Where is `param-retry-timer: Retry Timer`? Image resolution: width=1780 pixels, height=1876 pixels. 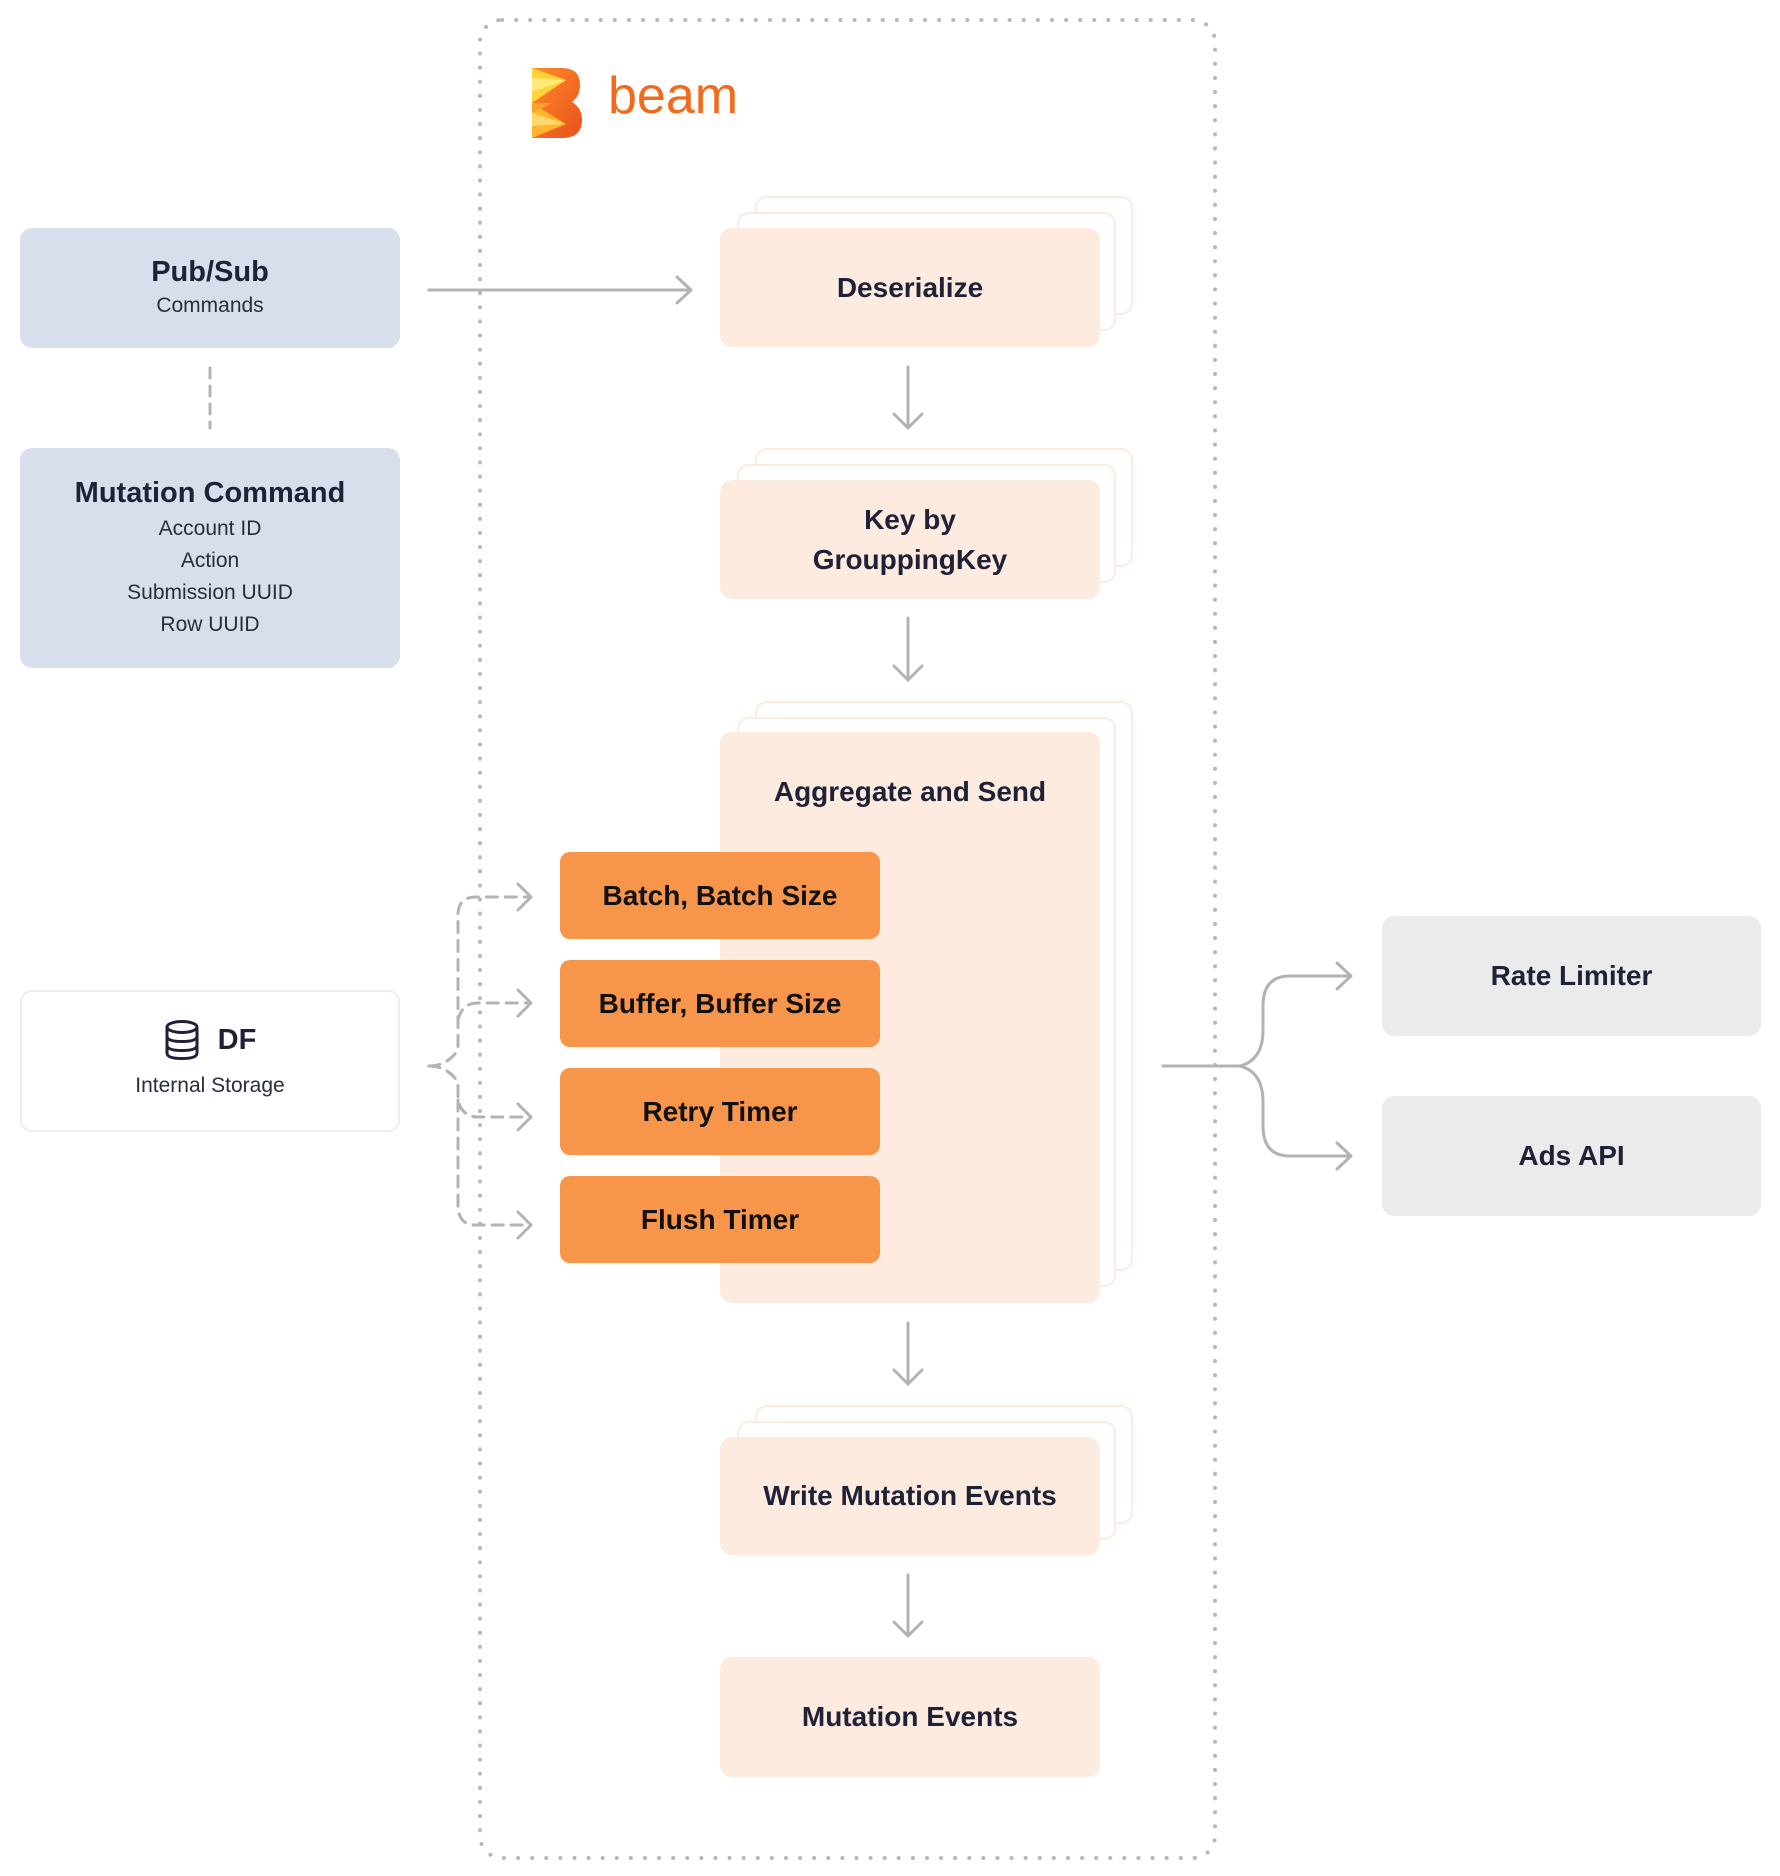 param-retry-timer: Retry Timer is located at coordinates (720, 1111).